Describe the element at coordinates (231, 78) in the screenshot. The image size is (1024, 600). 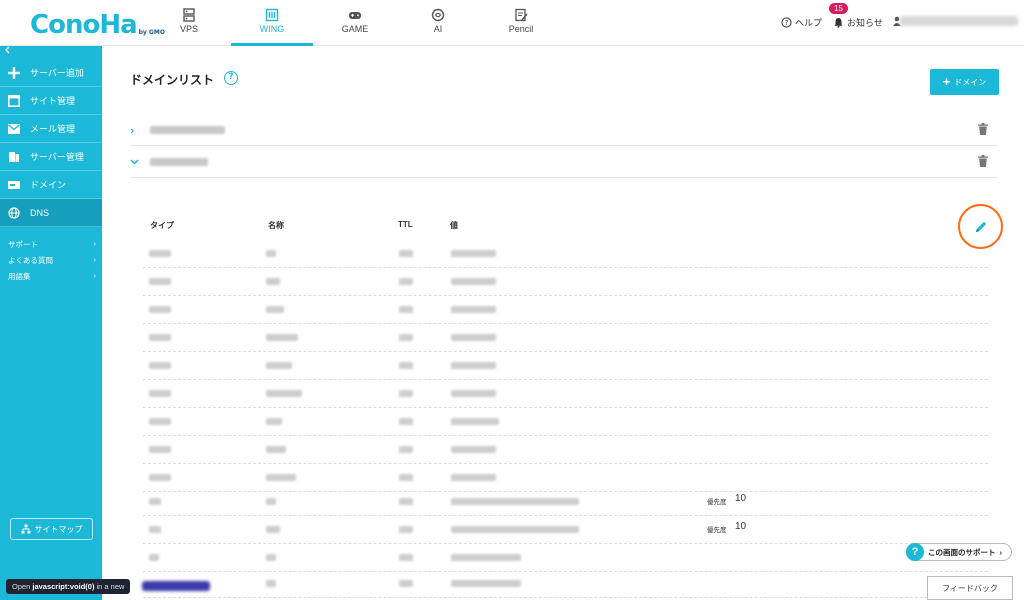
I see `title-help-icon: ?` at that location.